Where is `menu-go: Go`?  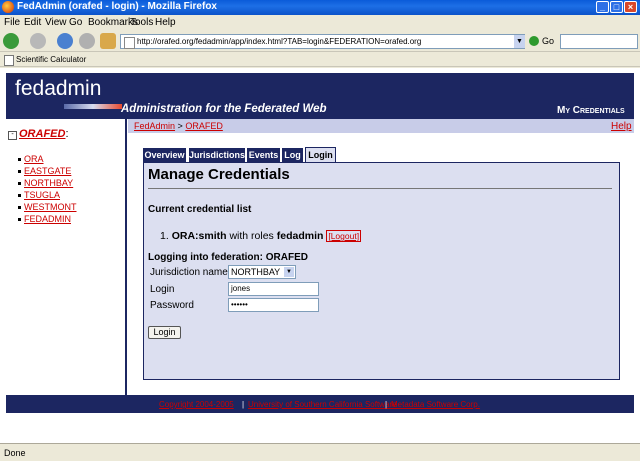
menu-go: Go is located at coordinates (75, 22).